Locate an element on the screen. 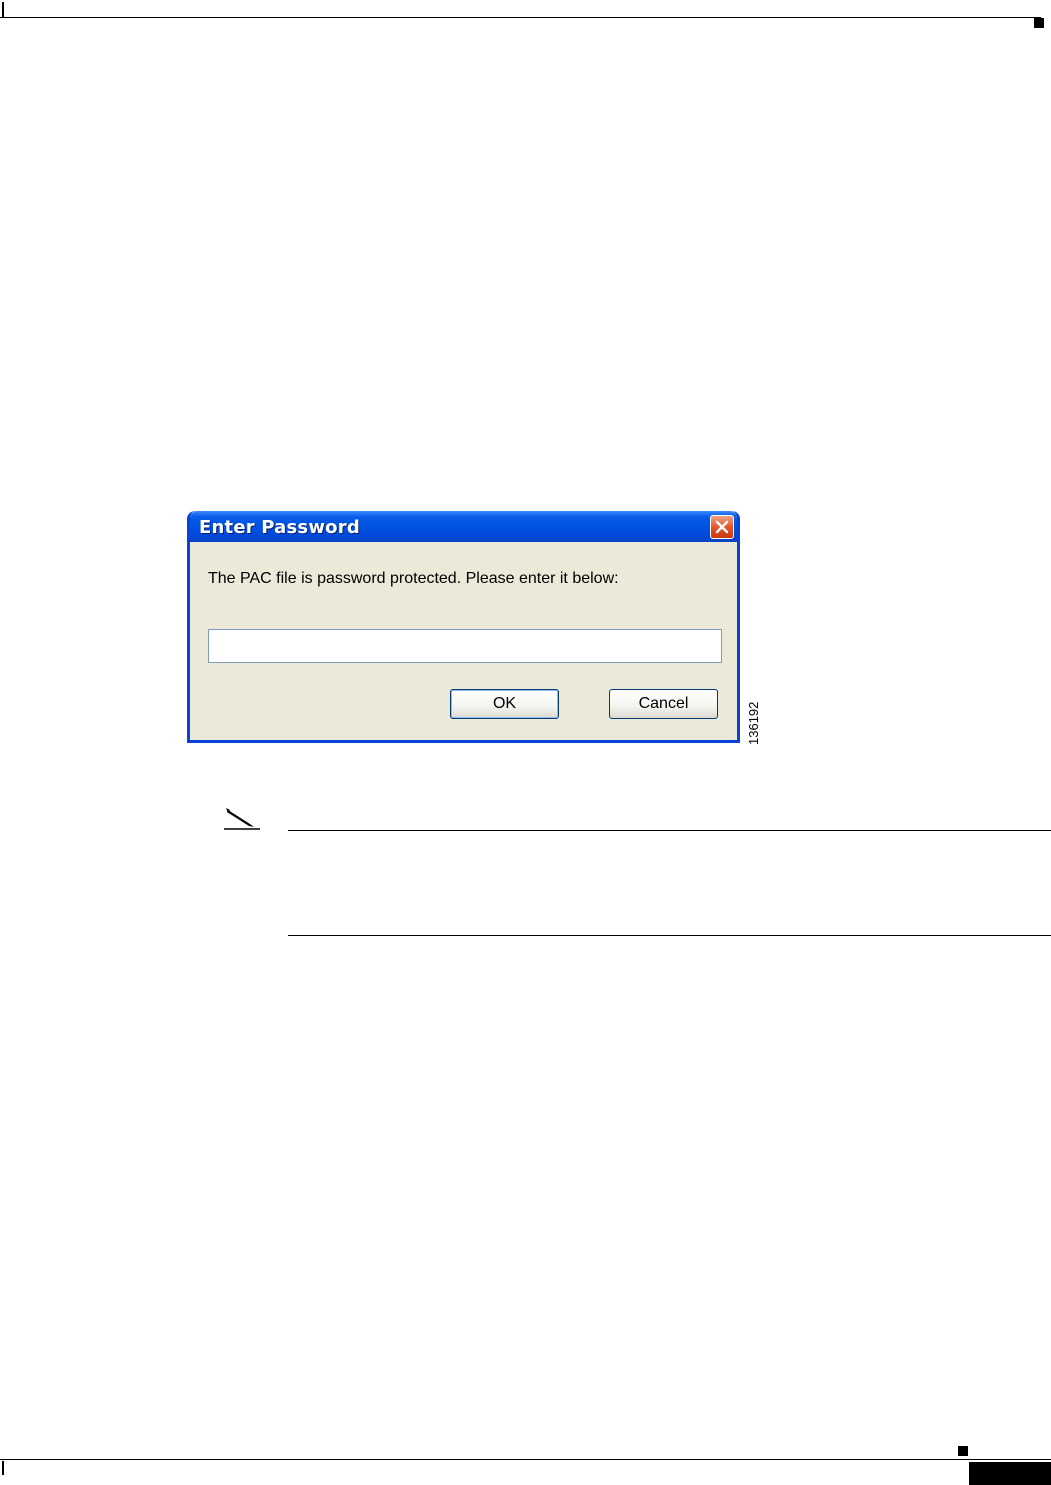 The width and height of the screenshot is (1051, 1485). page-number-tab is located at coordinates (1010, 1473).